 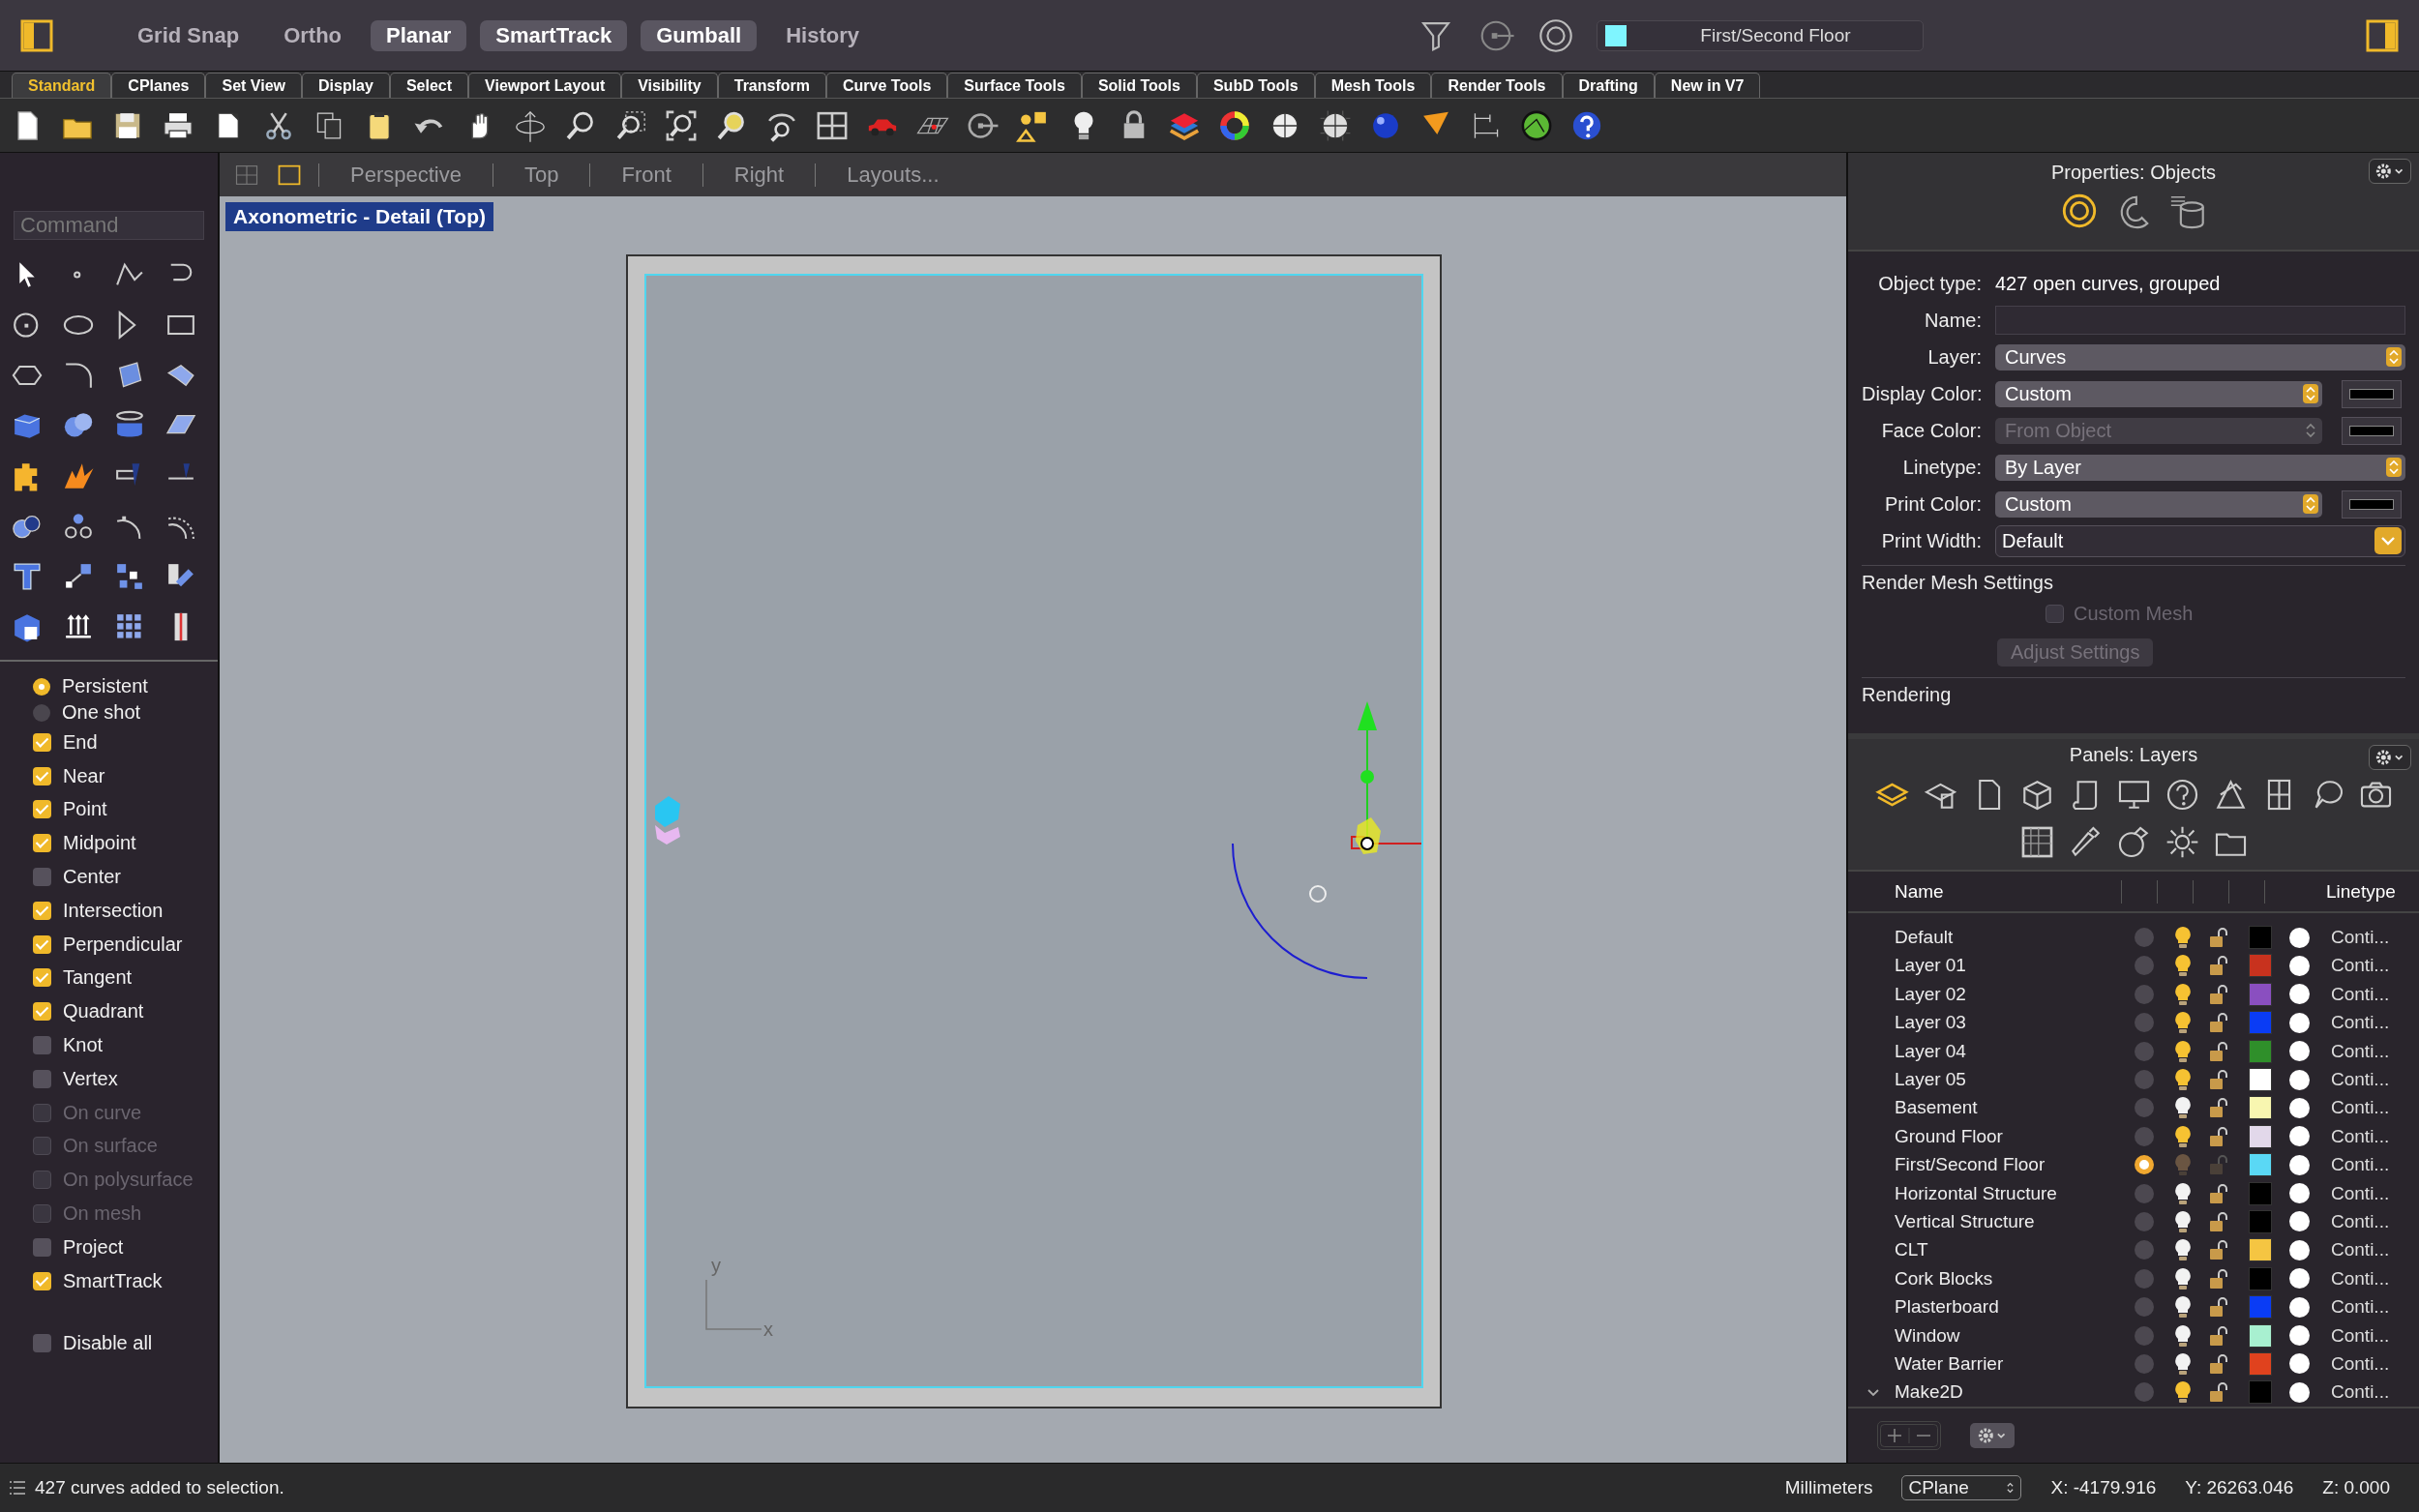 I want to click on toolbar-tab: Solid Tools, so click(x=1139, y=86).